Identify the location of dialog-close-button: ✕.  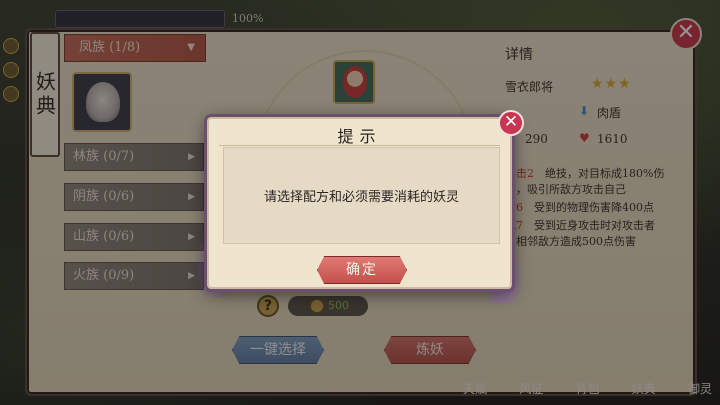
(511, 123).